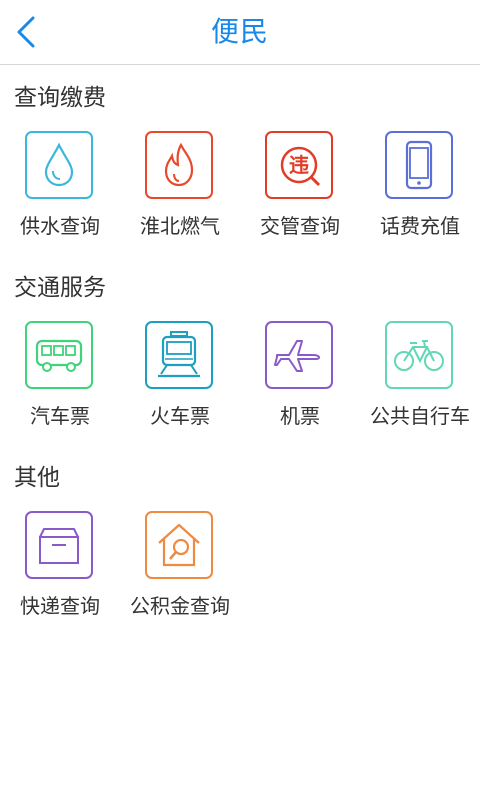 The height and width of the screenshot is (800, 480). I want to click on service-label: 快递查询, so click(60, 606).